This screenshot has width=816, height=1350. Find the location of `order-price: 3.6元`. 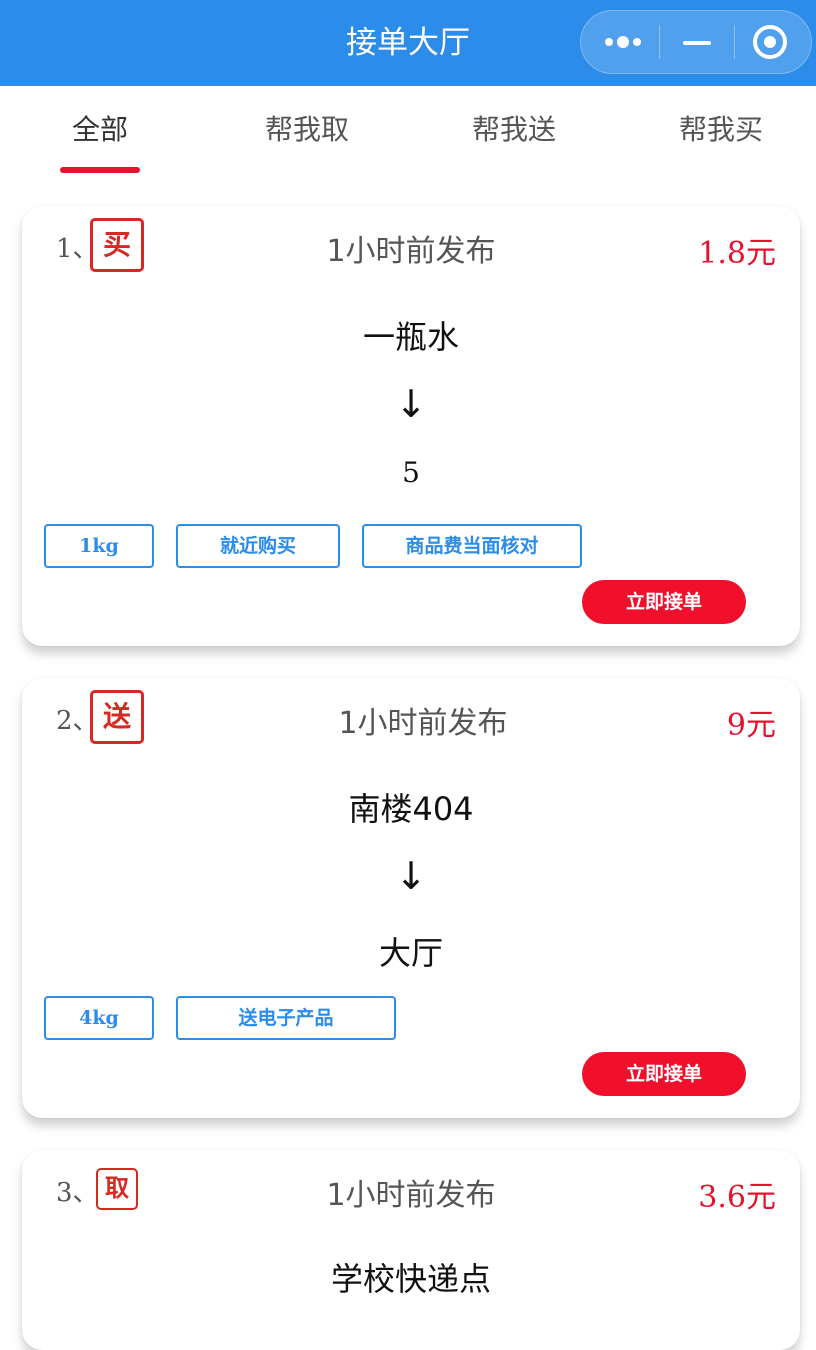

order-price: 3.6元 is located at coordinates (737, 1197).